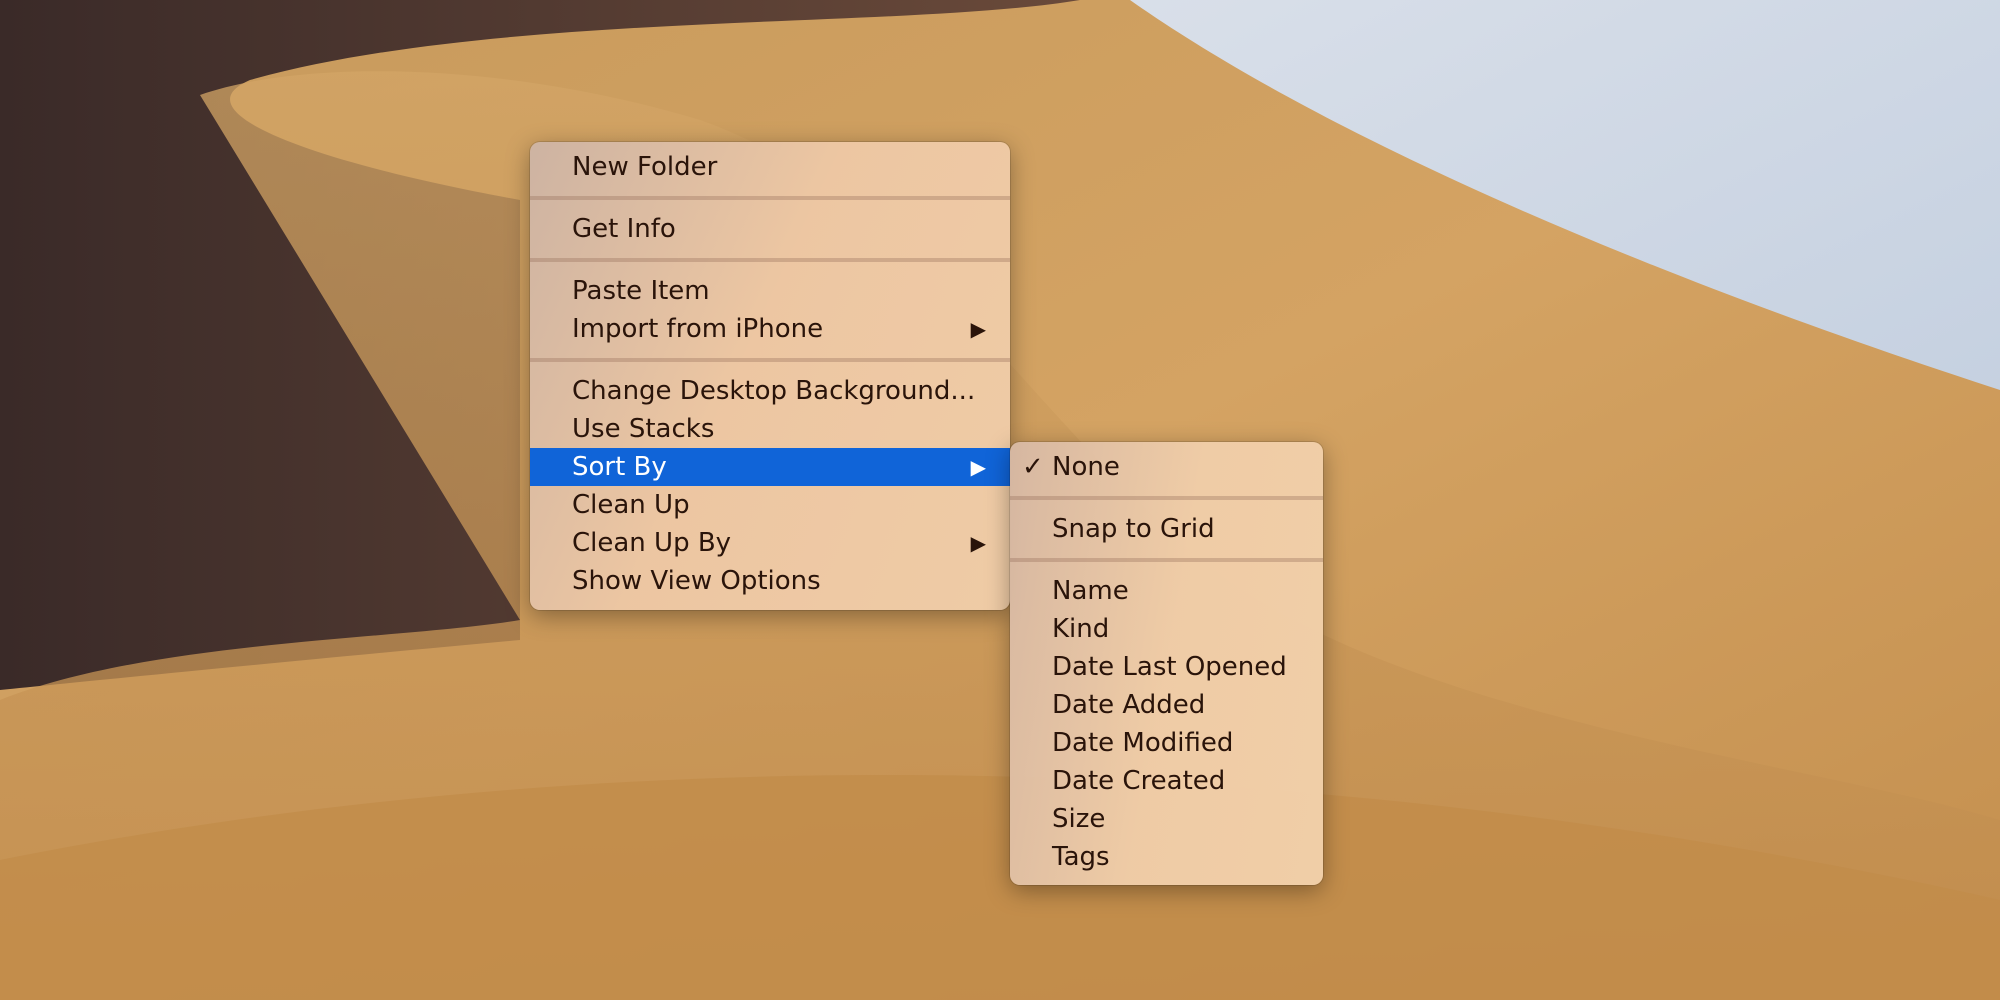 The width and height of the screenshot is (2000, 1000). Describe the element at coordinates (1081, 857) in the screenshot. I see `menu-item-label: Tags` at that location.